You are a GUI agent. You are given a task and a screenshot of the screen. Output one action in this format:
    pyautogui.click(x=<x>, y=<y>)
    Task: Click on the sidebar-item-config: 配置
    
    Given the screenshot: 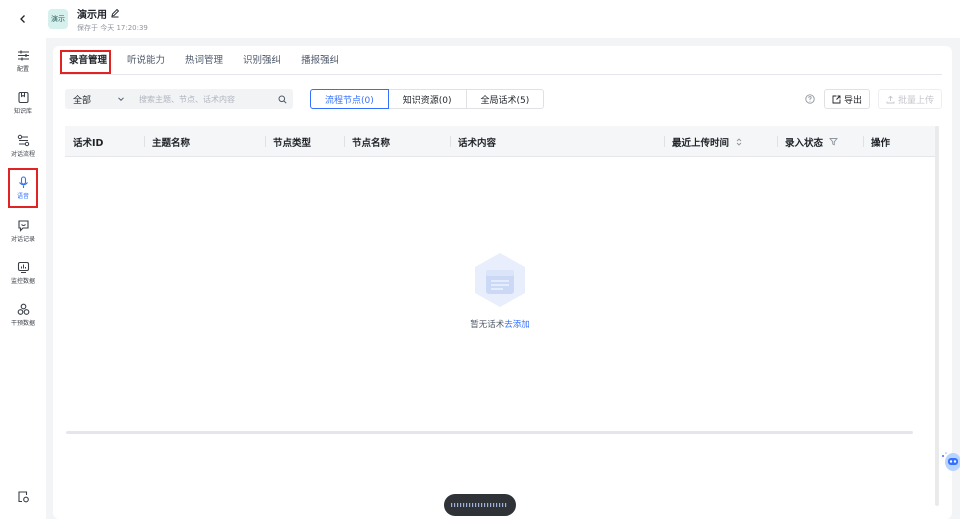 What is the action you would take?
    pyautogui.click(x=23, y=61)
    